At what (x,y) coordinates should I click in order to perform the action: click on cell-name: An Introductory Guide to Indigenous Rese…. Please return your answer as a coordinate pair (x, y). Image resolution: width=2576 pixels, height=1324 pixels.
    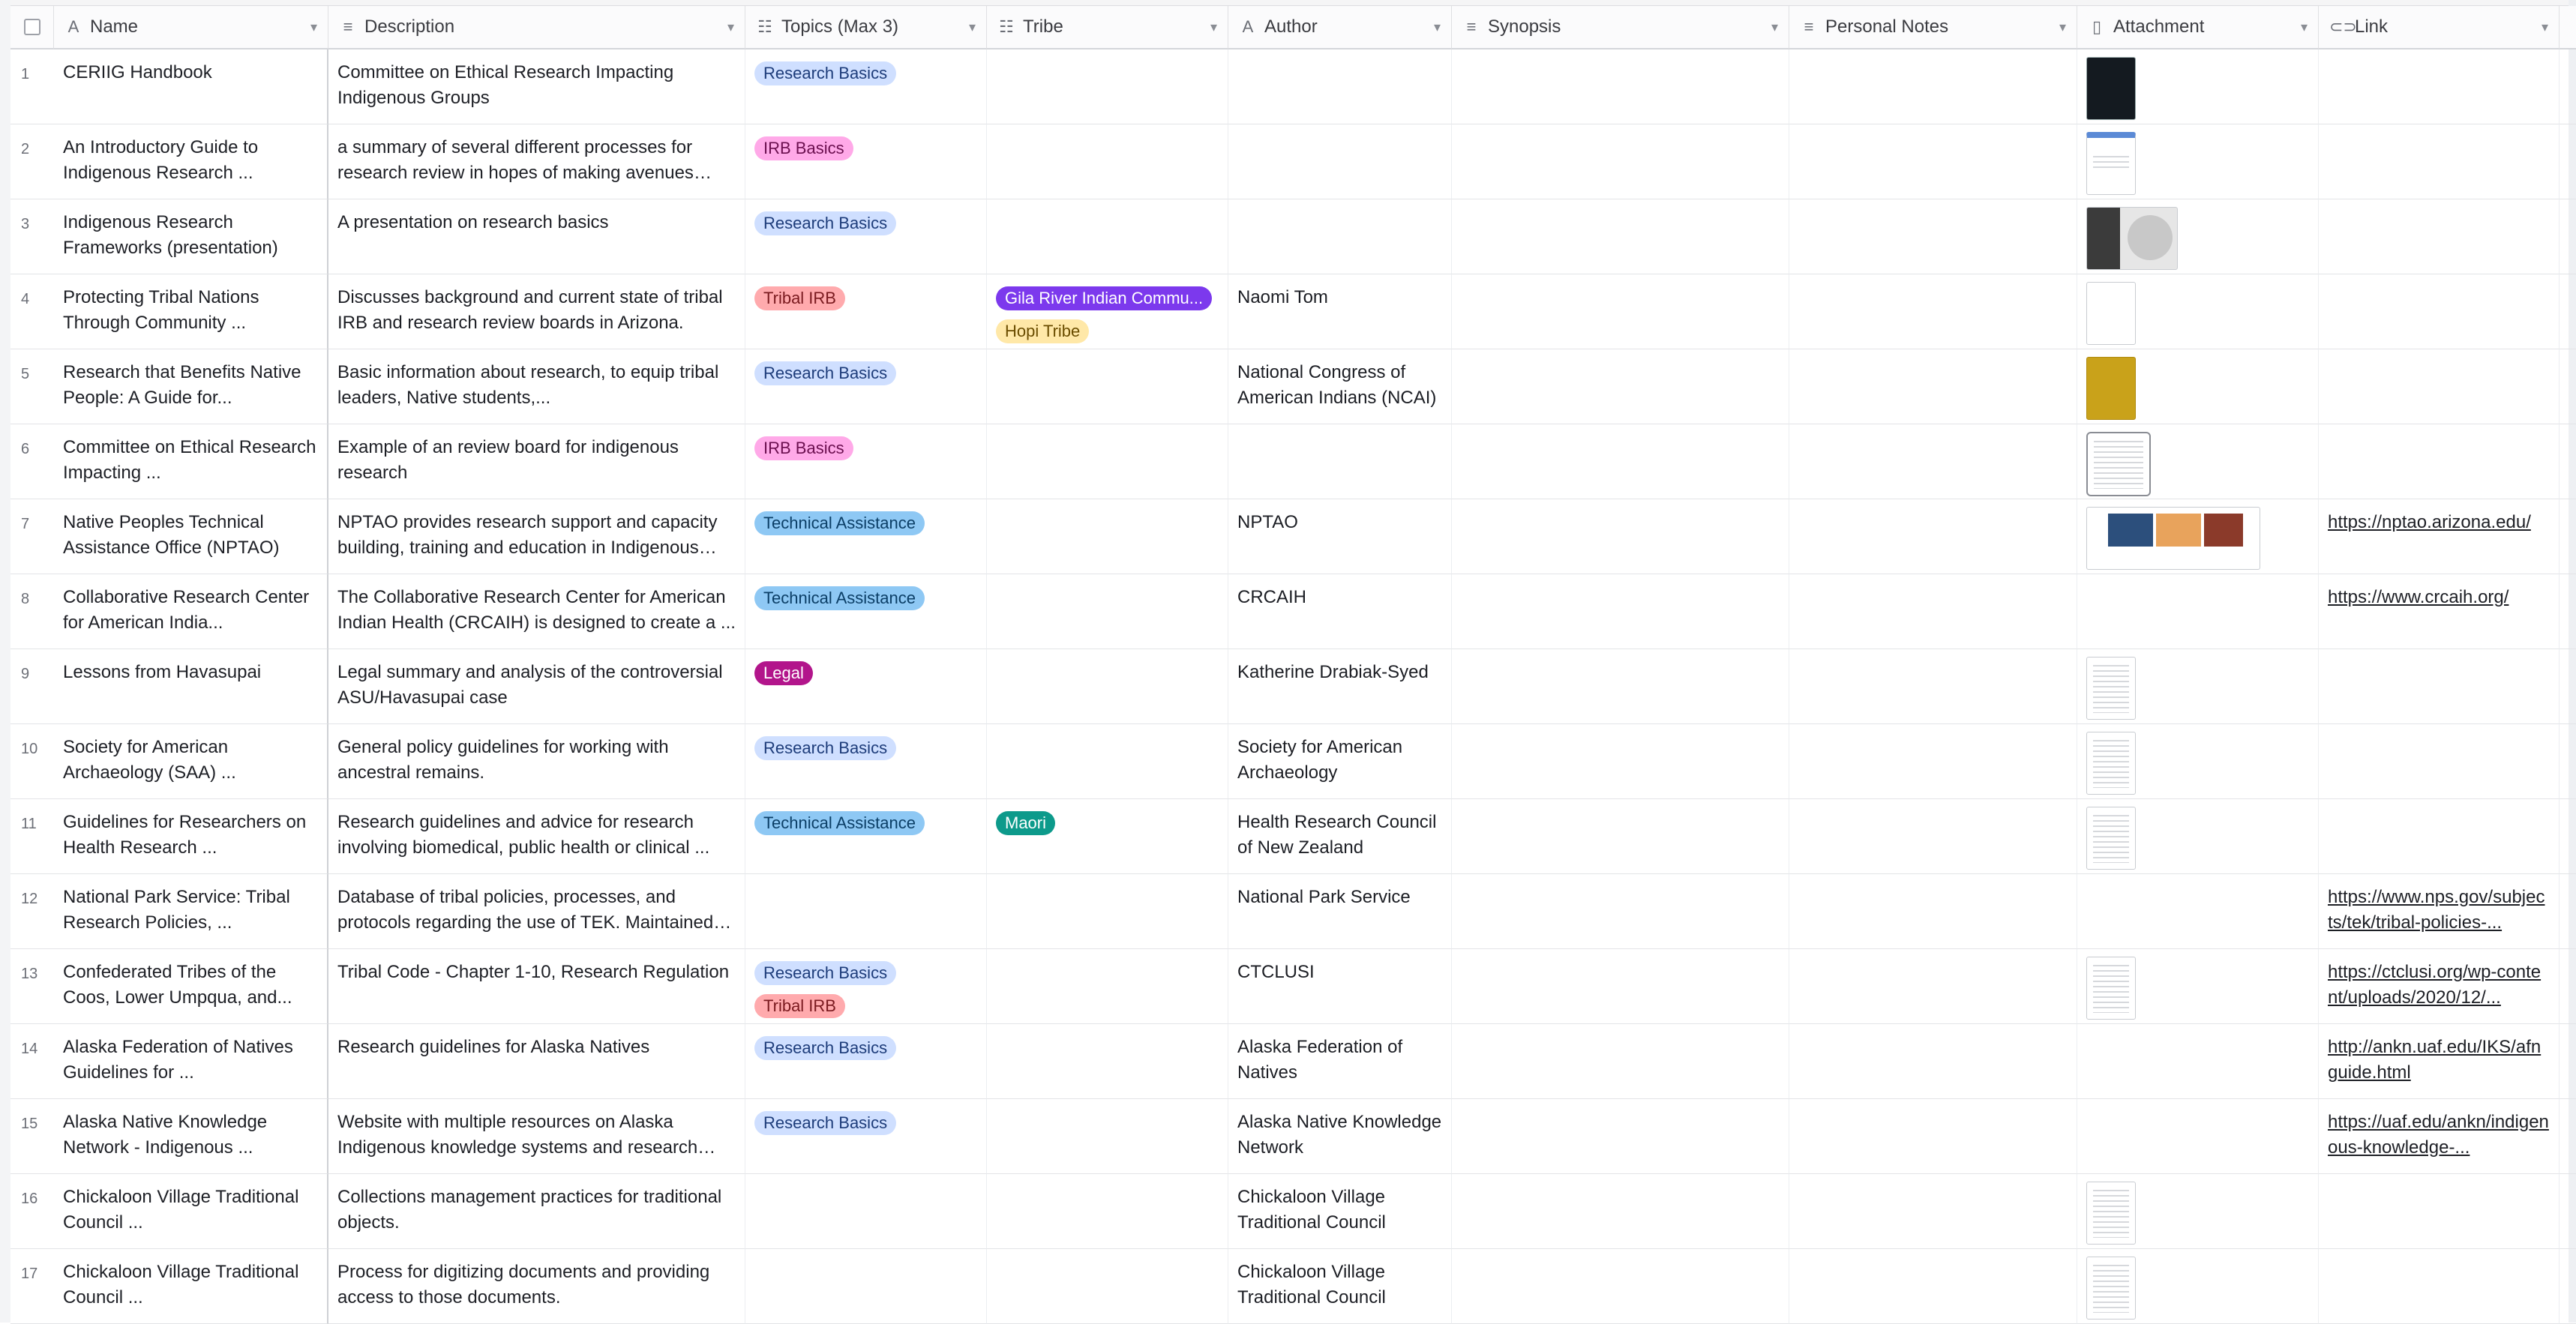
    Looking at the image, I should click on (191, 161).